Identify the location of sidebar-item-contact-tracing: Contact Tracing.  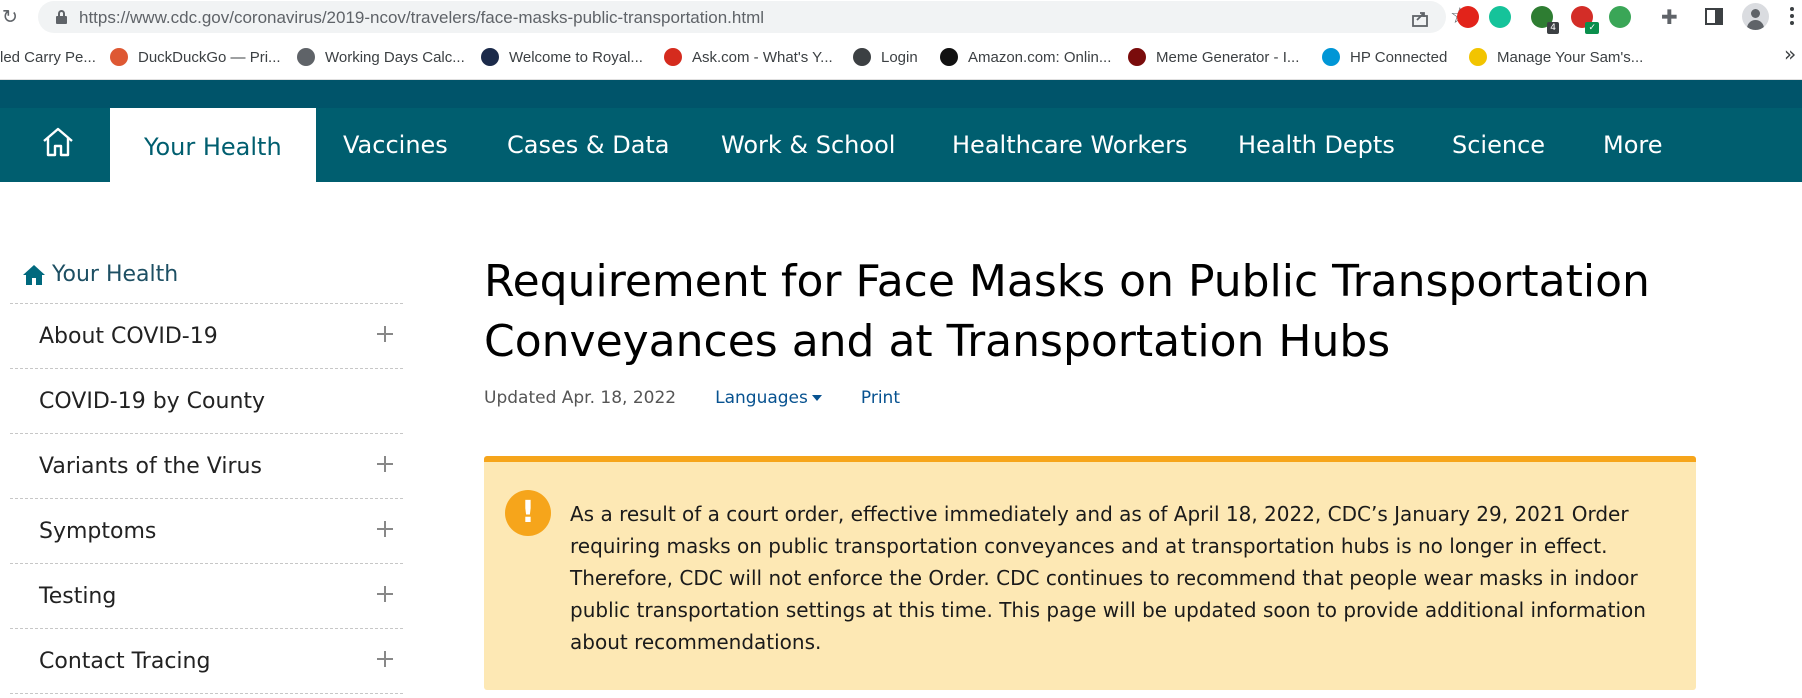
(206, 661).